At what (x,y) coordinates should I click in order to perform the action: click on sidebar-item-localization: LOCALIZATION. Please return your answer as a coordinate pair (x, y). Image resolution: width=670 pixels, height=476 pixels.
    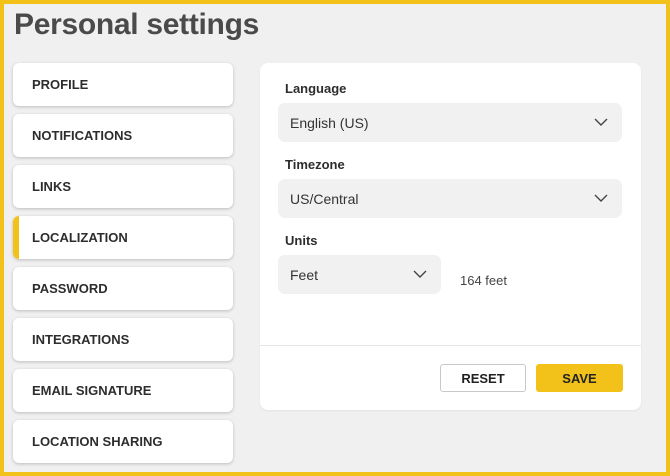
    Looking at the image, I should click on (123, 237).